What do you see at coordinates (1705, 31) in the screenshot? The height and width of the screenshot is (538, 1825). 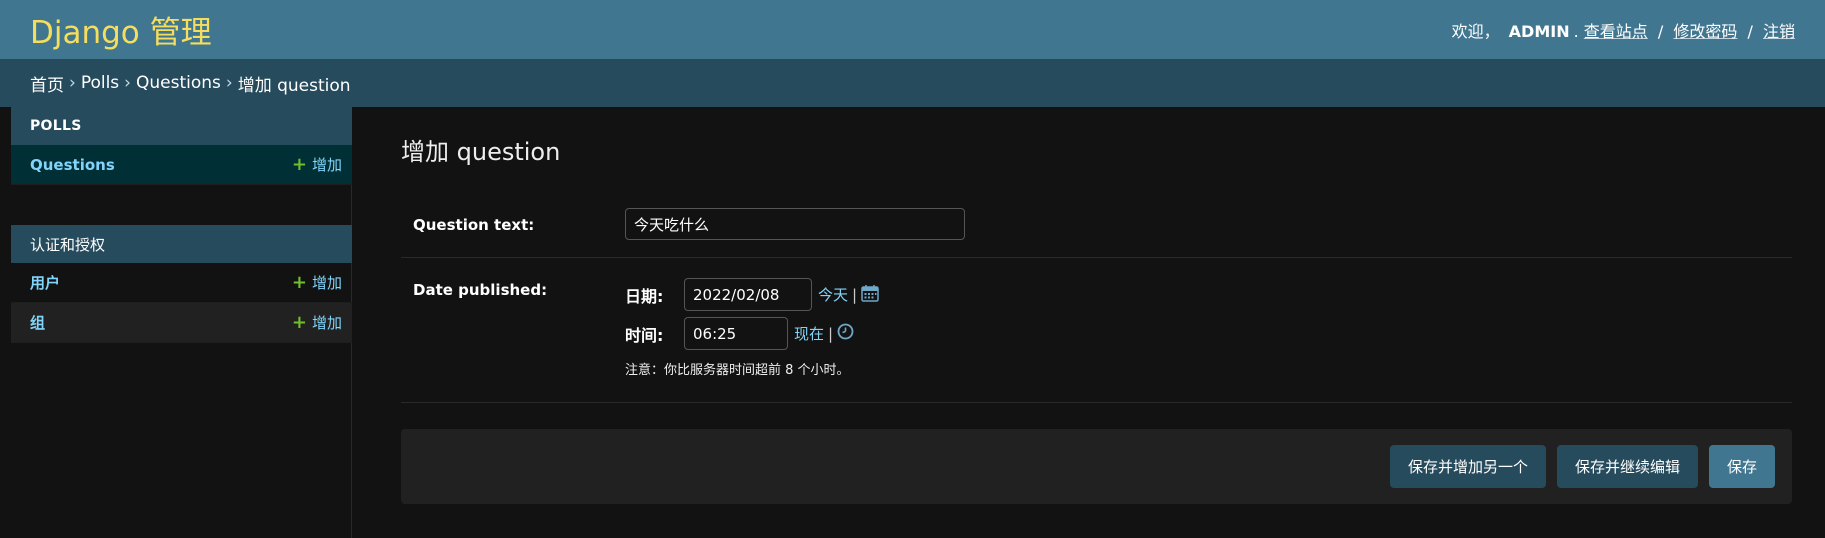 I see `change-password-link: 修改密码` at bounding box center [1705, 31].